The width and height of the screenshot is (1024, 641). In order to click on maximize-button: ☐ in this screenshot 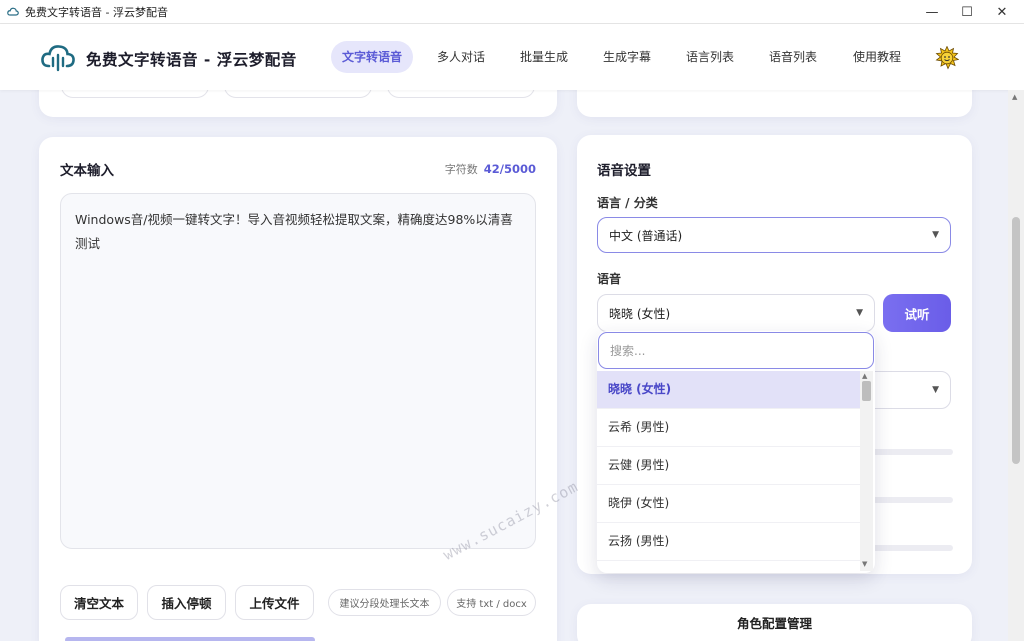, I will do `click(967, 12)`.